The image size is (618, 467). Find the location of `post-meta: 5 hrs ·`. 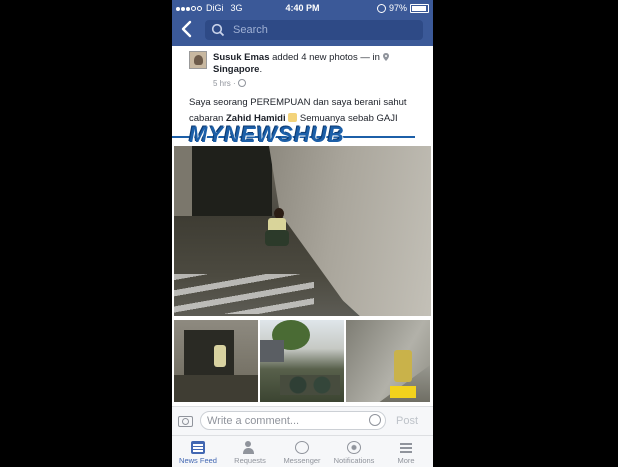

post-meta: 5 hrs · is located at coordinates (229, 83).